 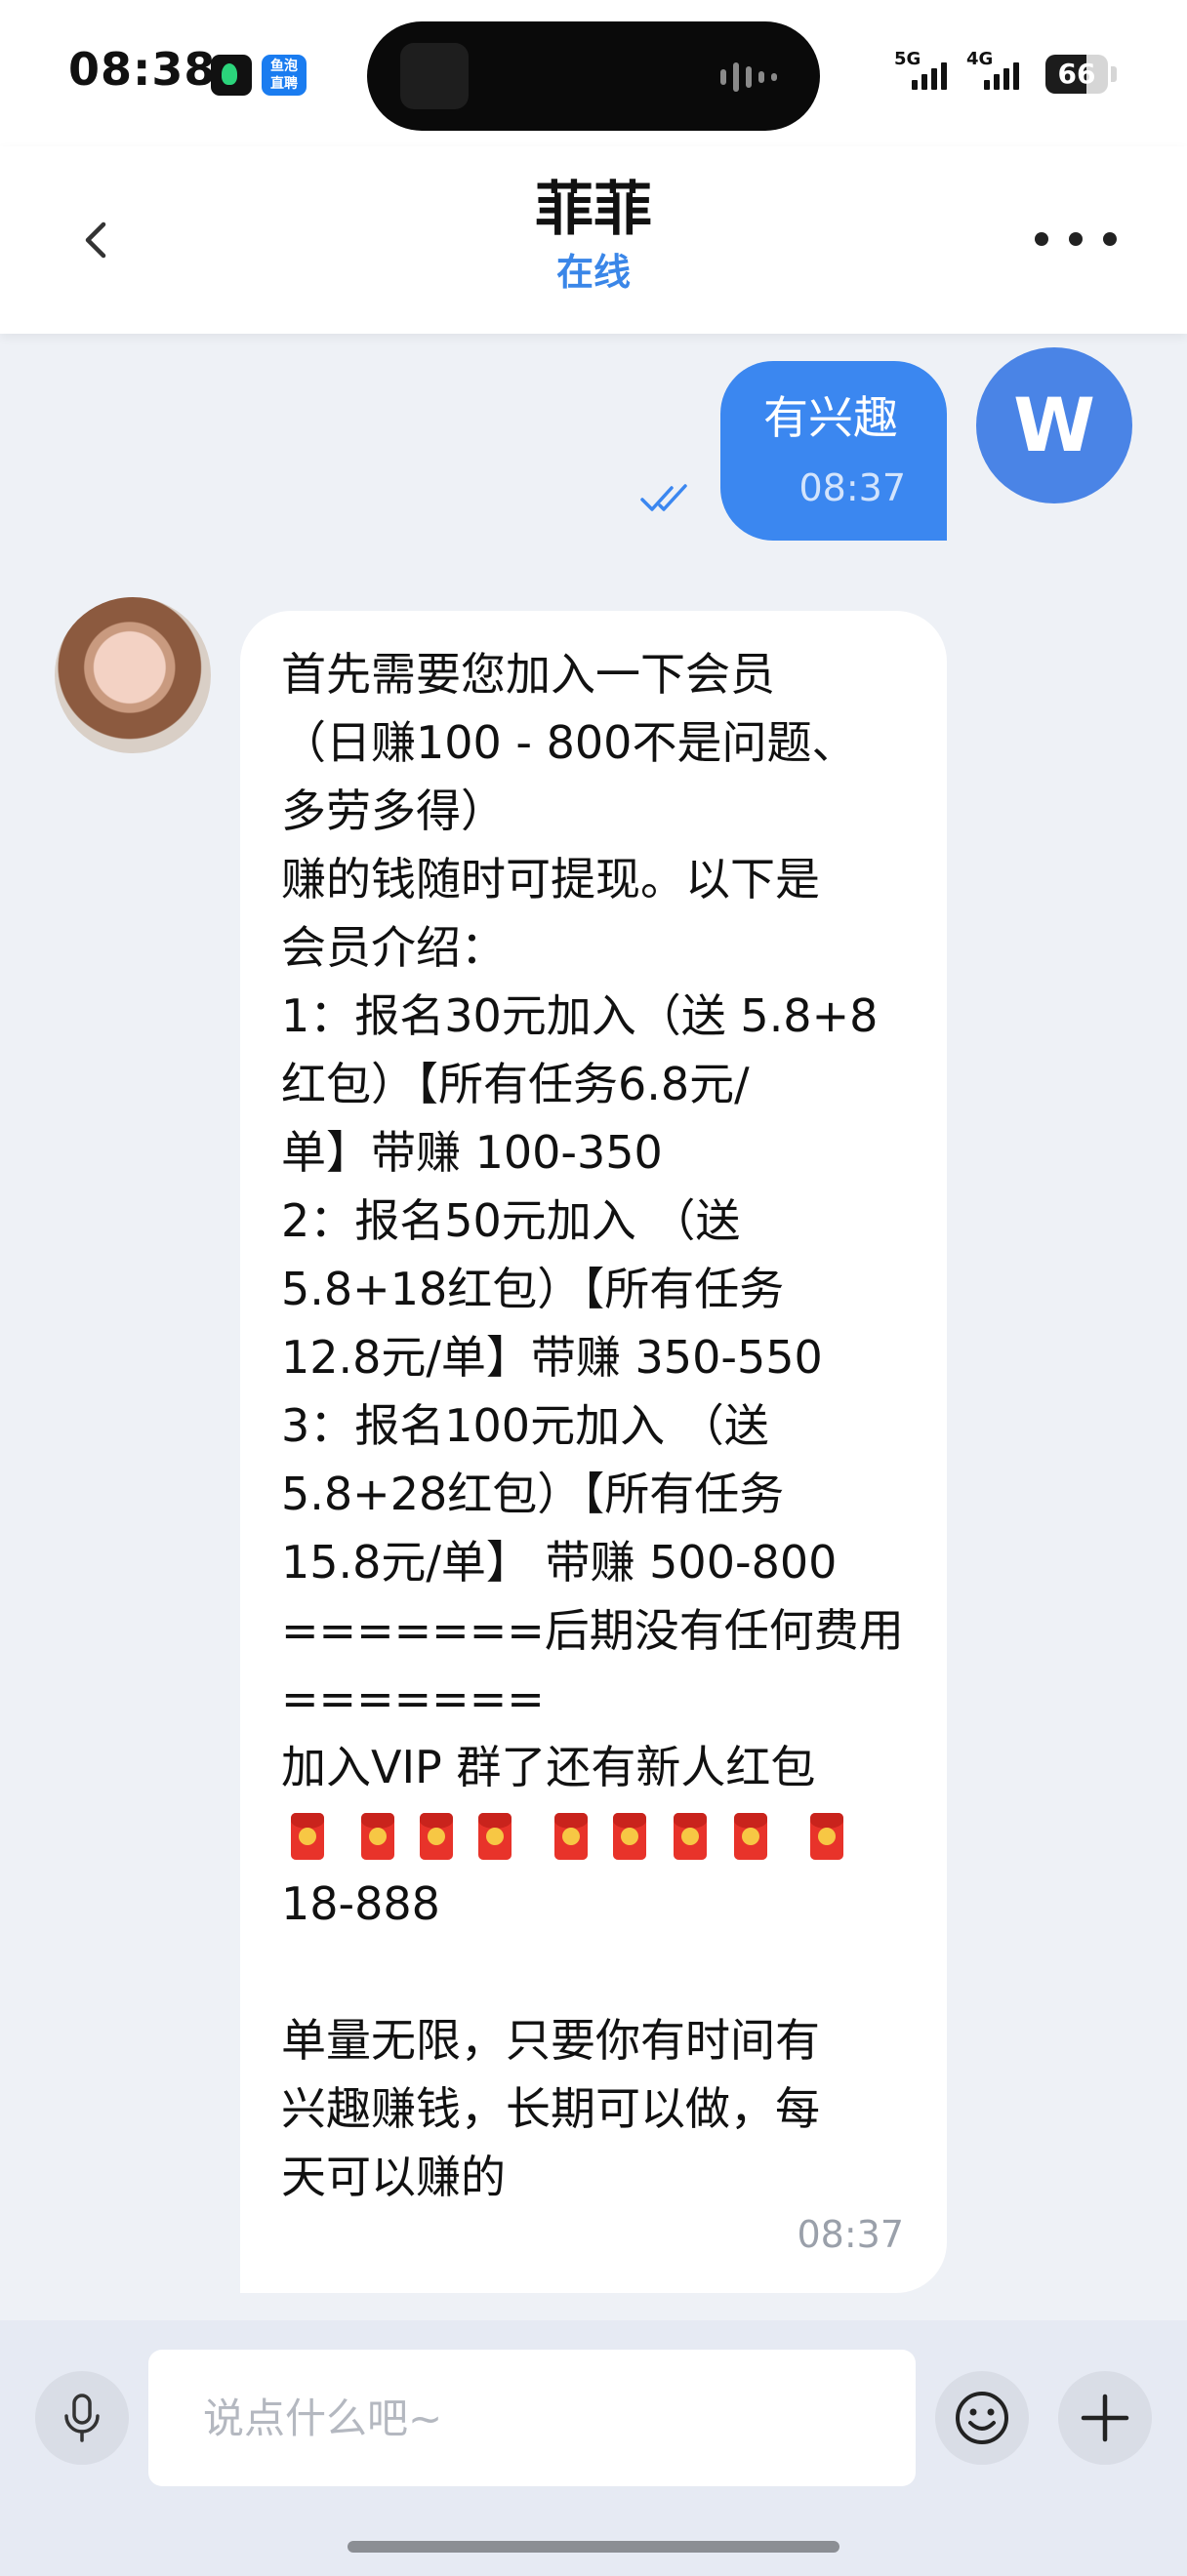 What do you see at coordinates (593, 2547) in the screenshot?
I see `home-indicator` at bounding box center [593, 2547].